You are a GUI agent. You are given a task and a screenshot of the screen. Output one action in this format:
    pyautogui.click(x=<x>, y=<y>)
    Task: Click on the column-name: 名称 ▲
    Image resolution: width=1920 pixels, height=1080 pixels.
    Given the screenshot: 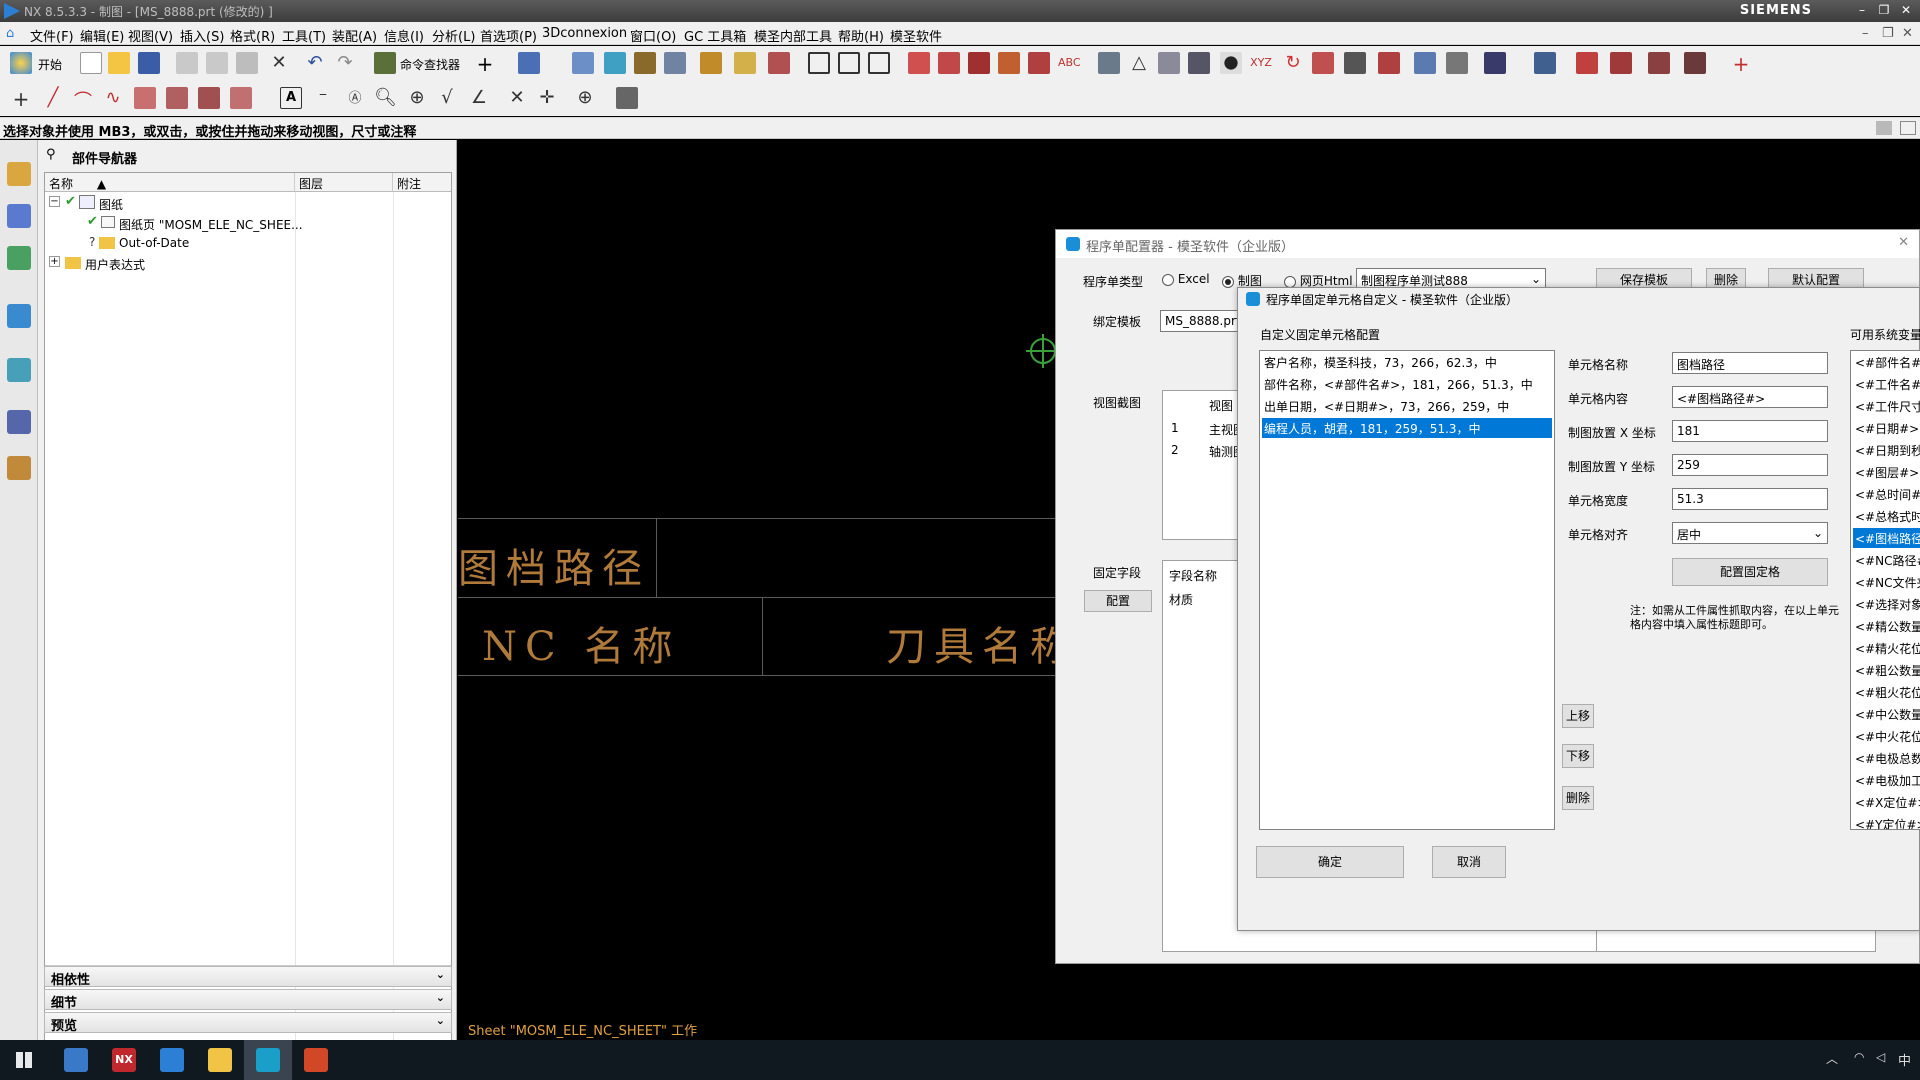 What is the action you would take?
    pyautogui.click(x=170, y=182)
    